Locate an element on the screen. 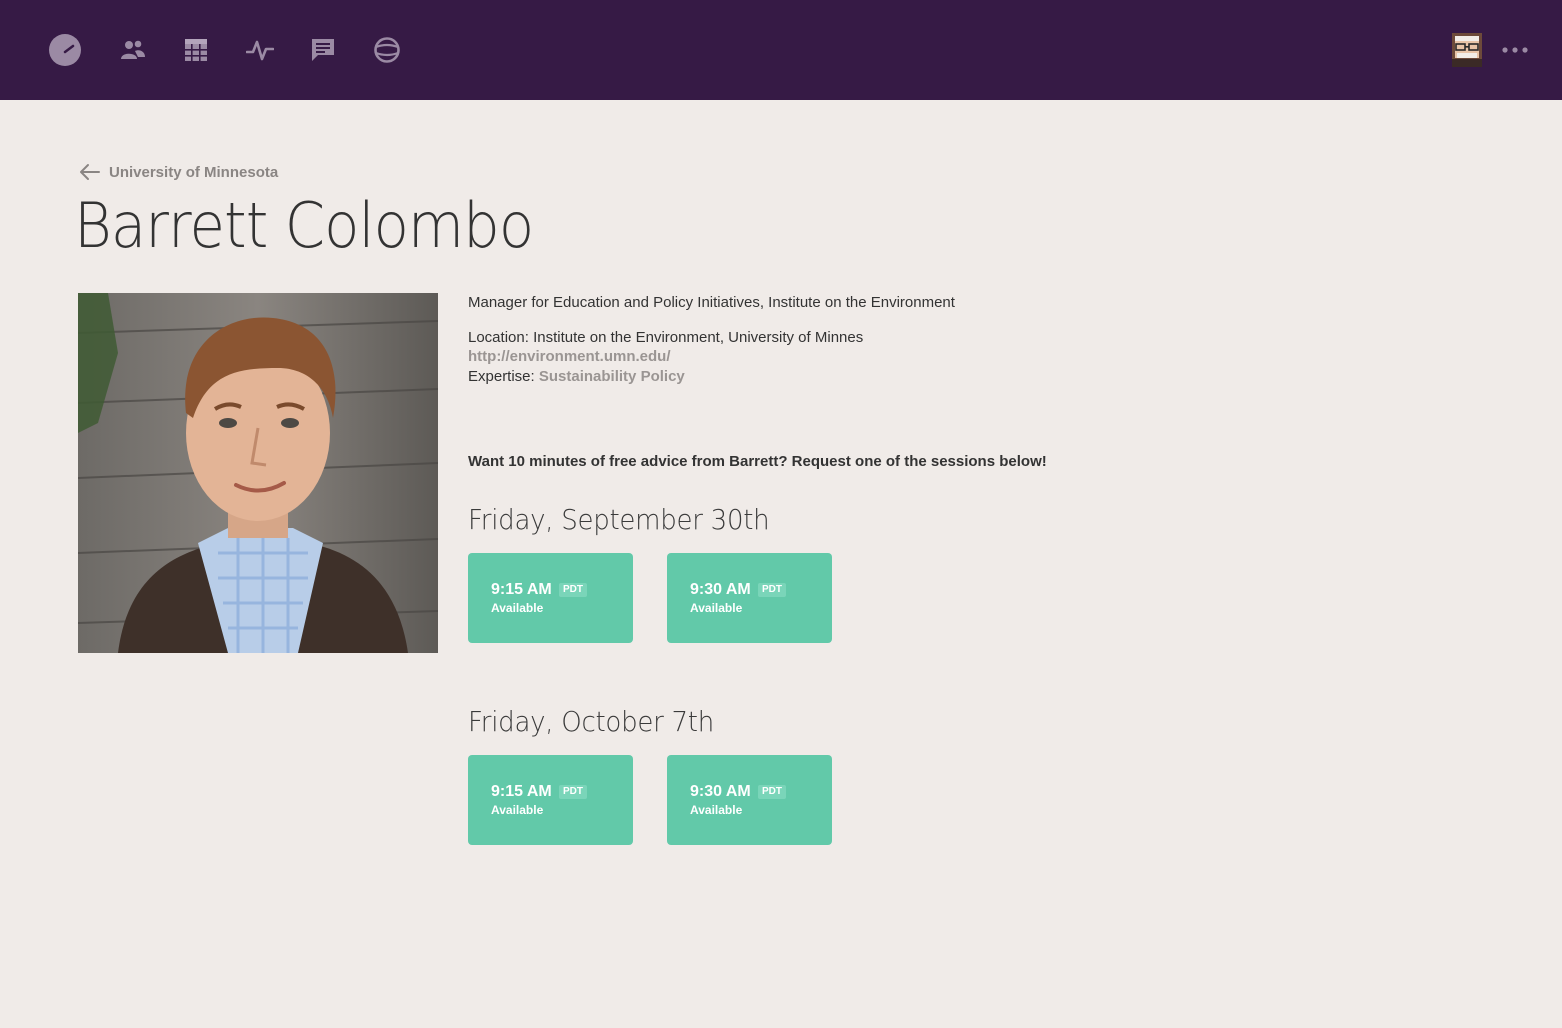 Image resolution: width=1562 pixels, height=1028 pixels. chat-icon is located at coordinates (323, 50).